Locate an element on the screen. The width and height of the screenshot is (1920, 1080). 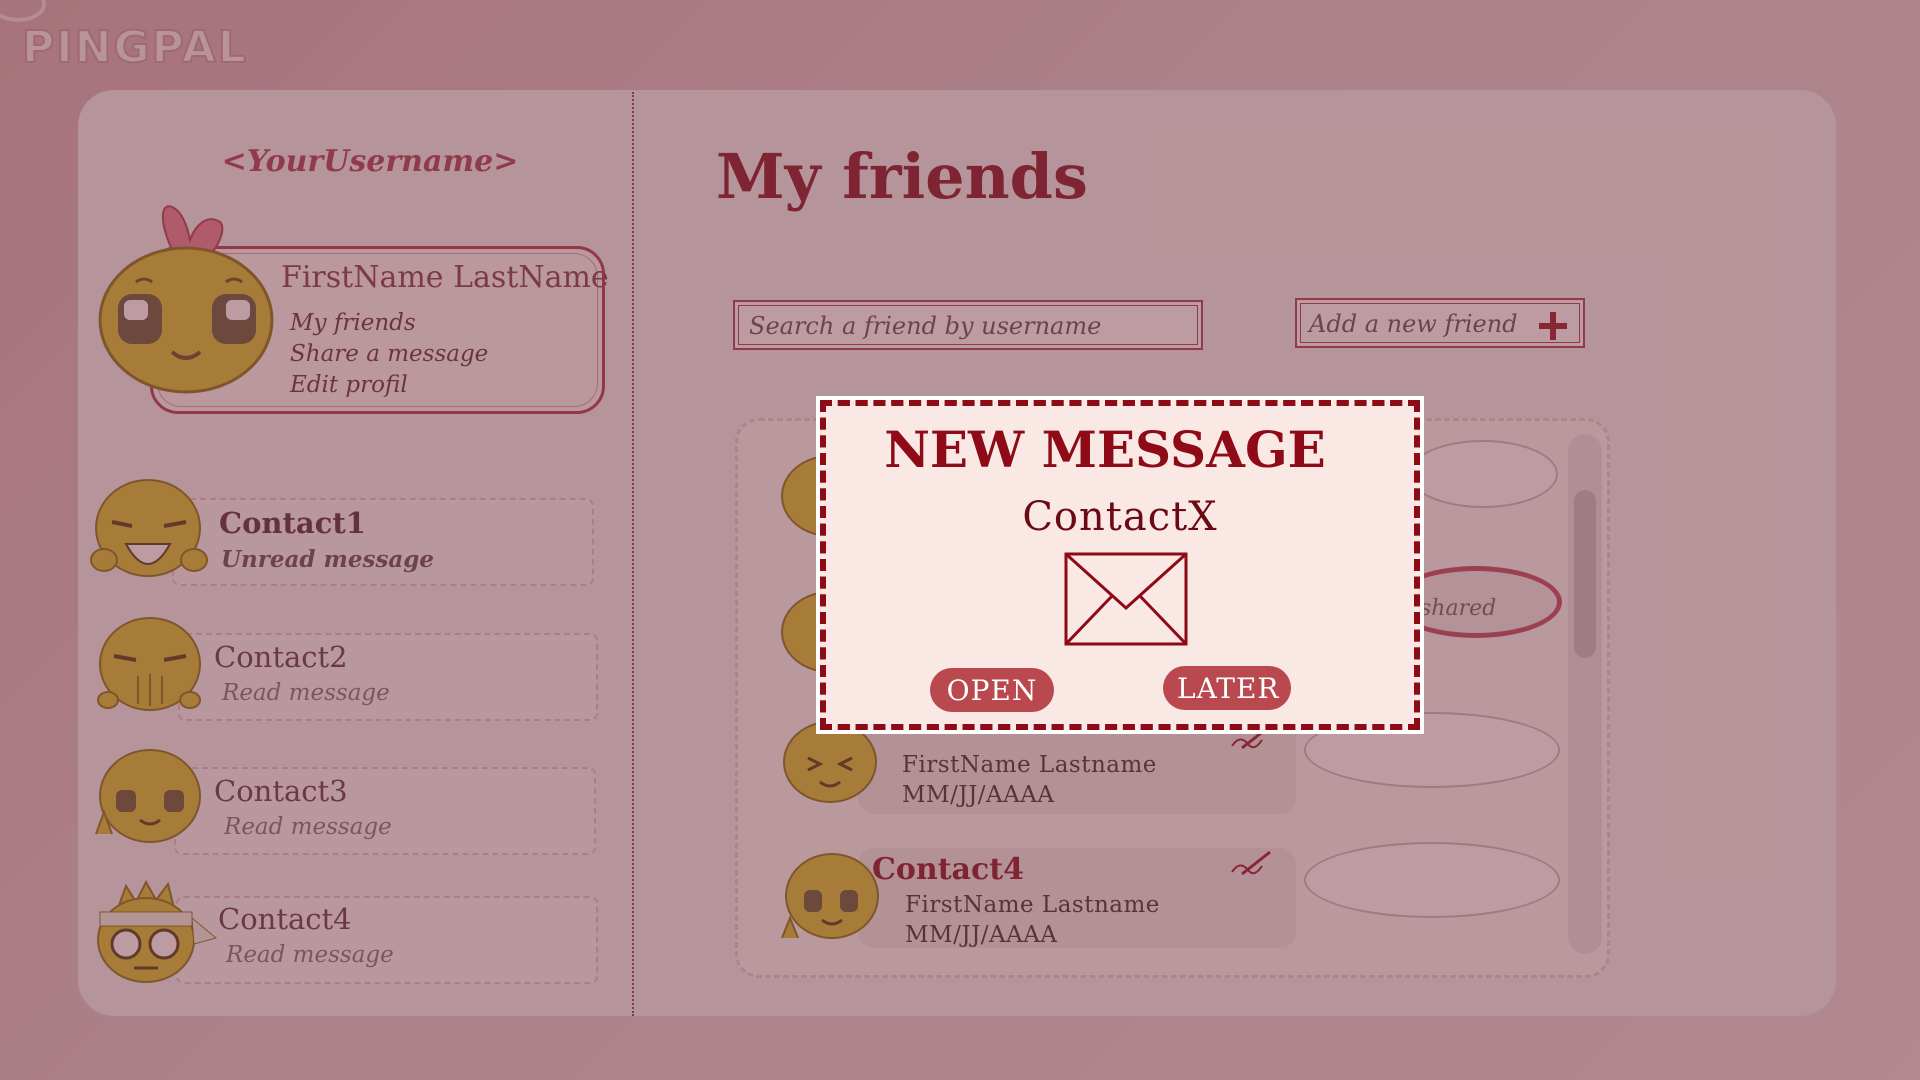
envelope-icon is located at coordinates (1126, 599).